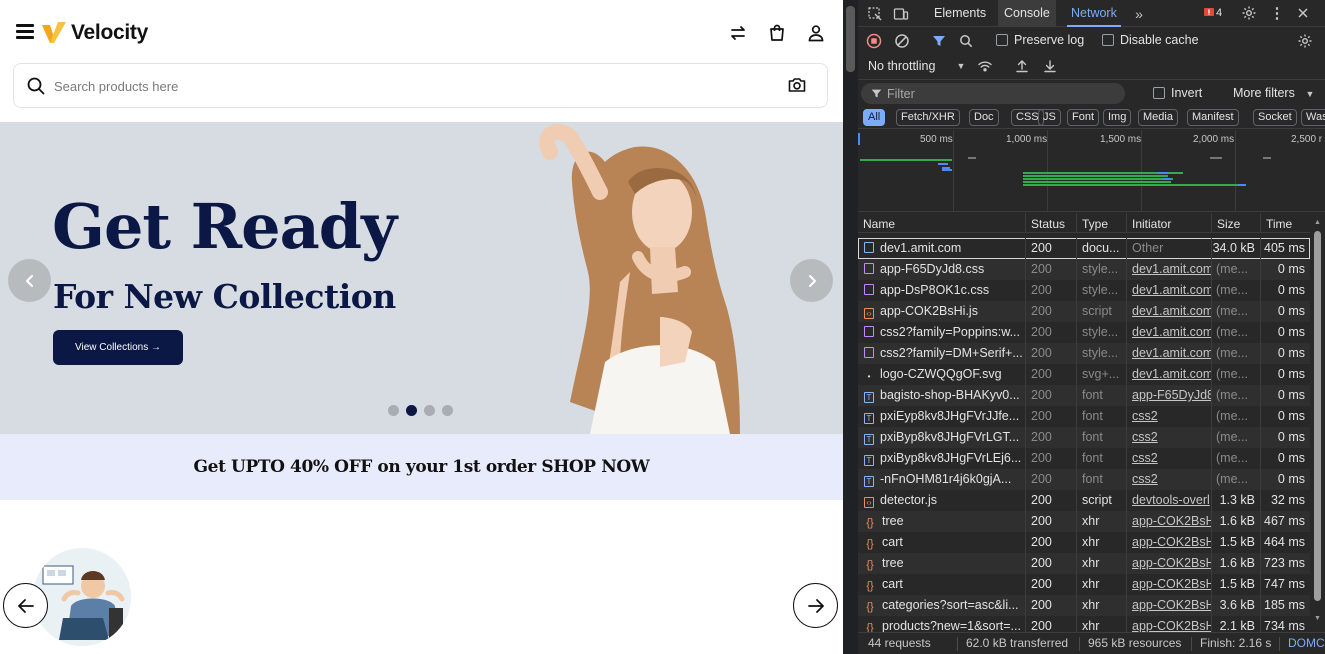  I want to click on user-icon, so click(816, 33).